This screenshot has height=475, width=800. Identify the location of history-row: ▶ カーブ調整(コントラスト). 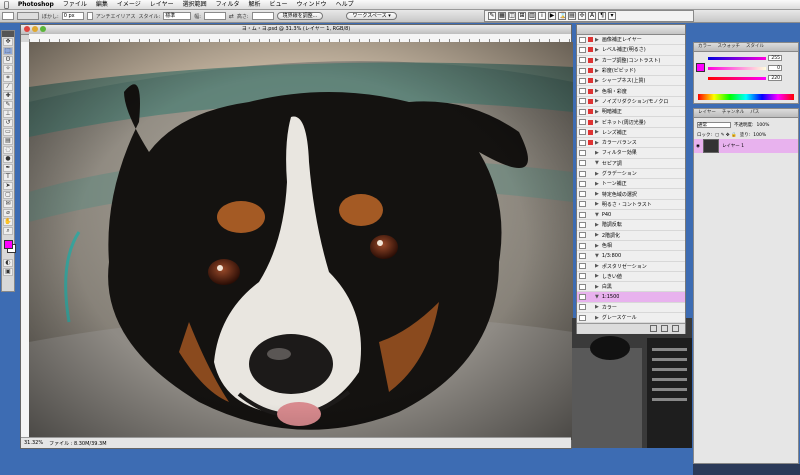
(631, 61).